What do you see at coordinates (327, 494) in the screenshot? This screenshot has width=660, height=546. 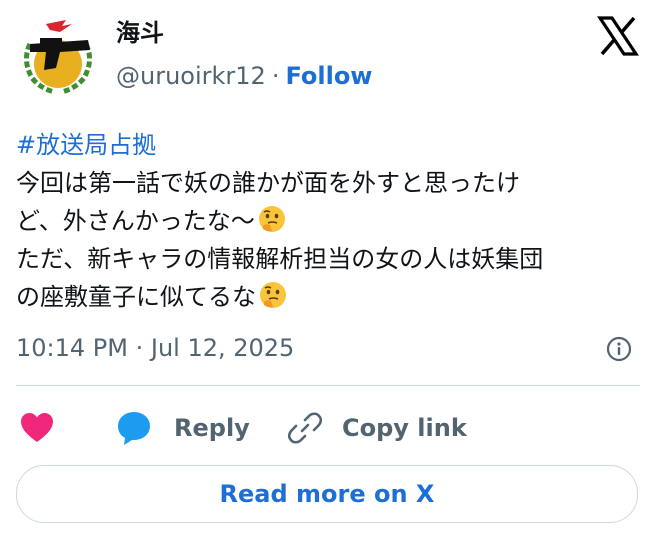 I see `read-more-button: Read more on X` at bounding box center [327, 494].